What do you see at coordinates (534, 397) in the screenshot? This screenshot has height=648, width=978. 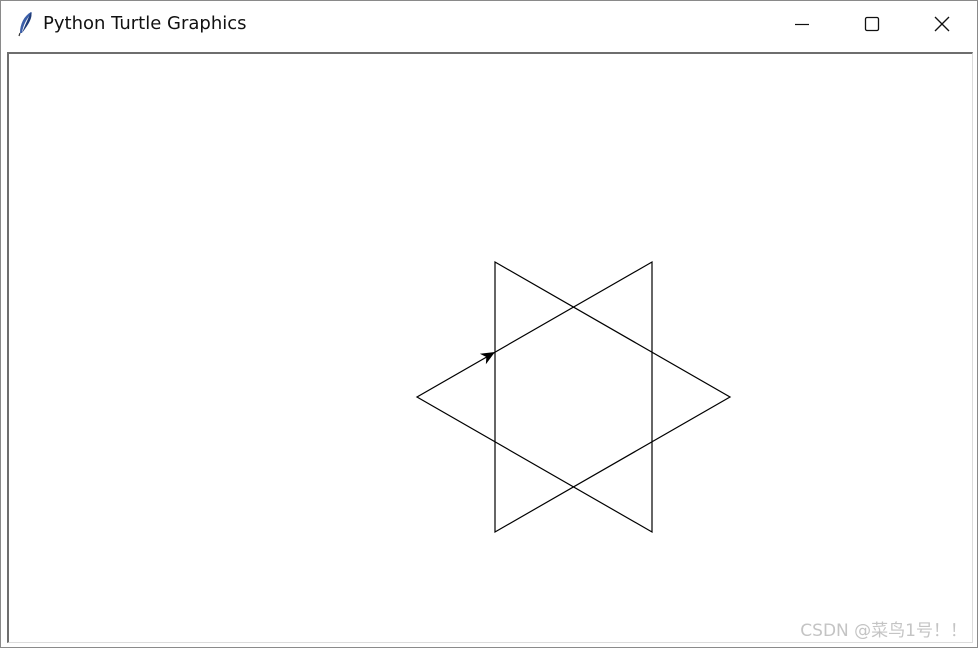 I see `star-triangle-b` at bounding box center [534, 397].